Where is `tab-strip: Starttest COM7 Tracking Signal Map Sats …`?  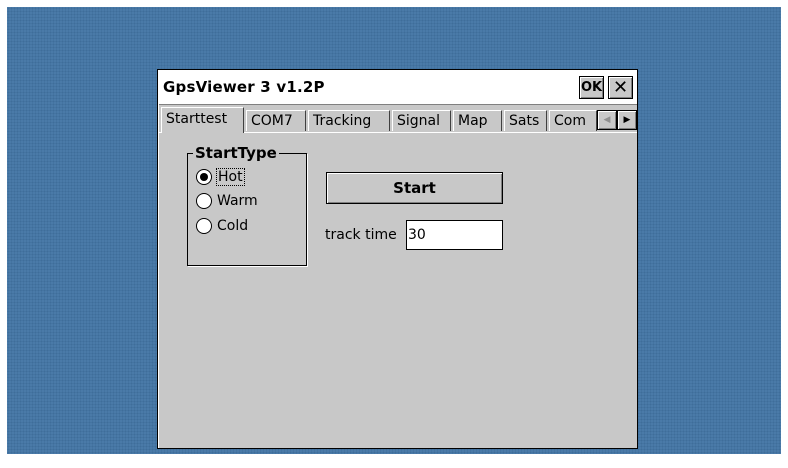
tab-strip: Starttest COM7 Tracking Signal Map Sats … is located at coordinates (398, 119).